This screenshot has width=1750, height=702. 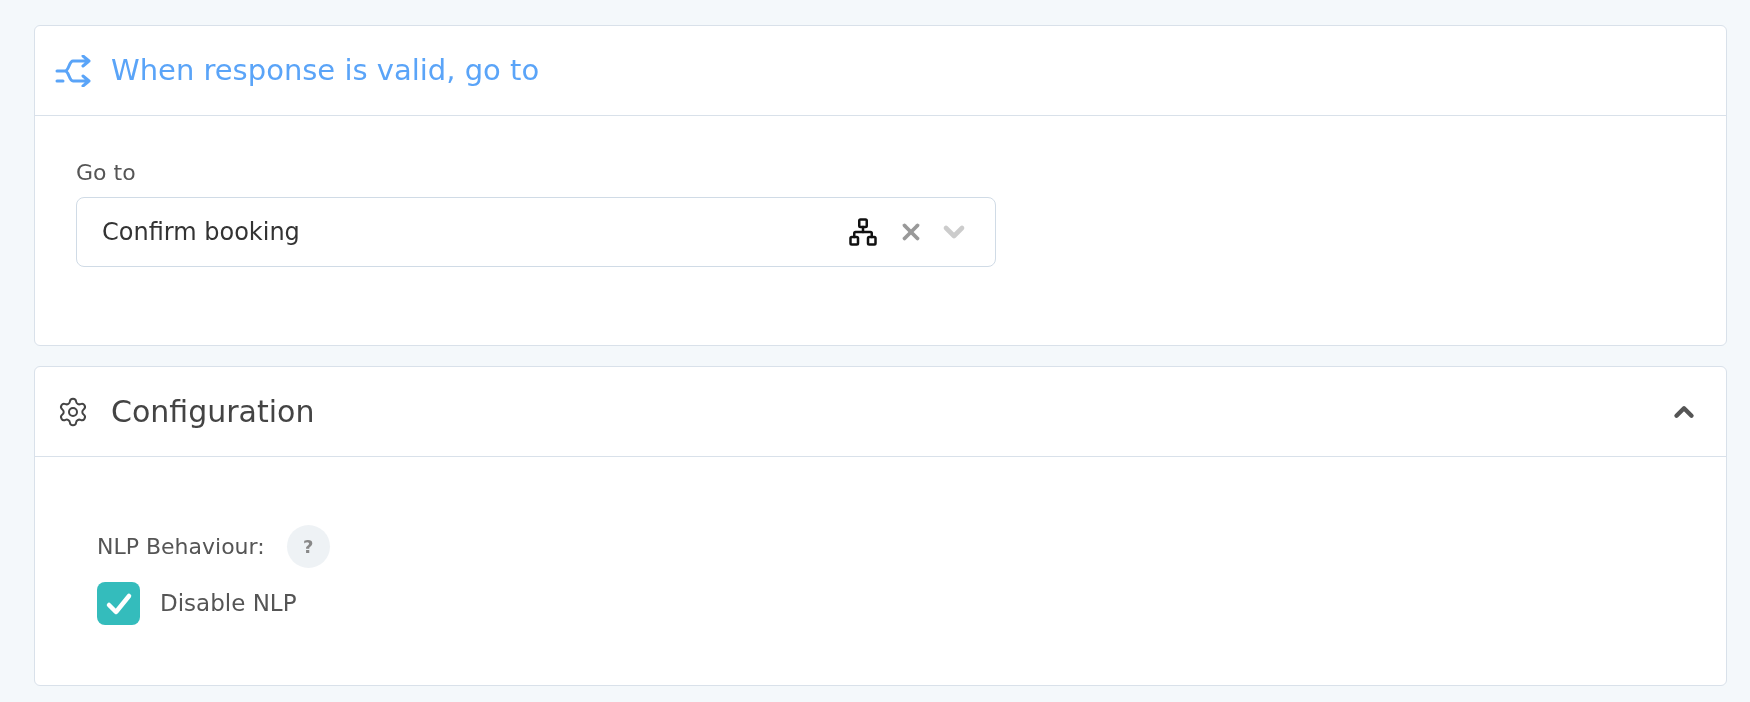 I want to click on settings-icon, so click(x=73, y=411).